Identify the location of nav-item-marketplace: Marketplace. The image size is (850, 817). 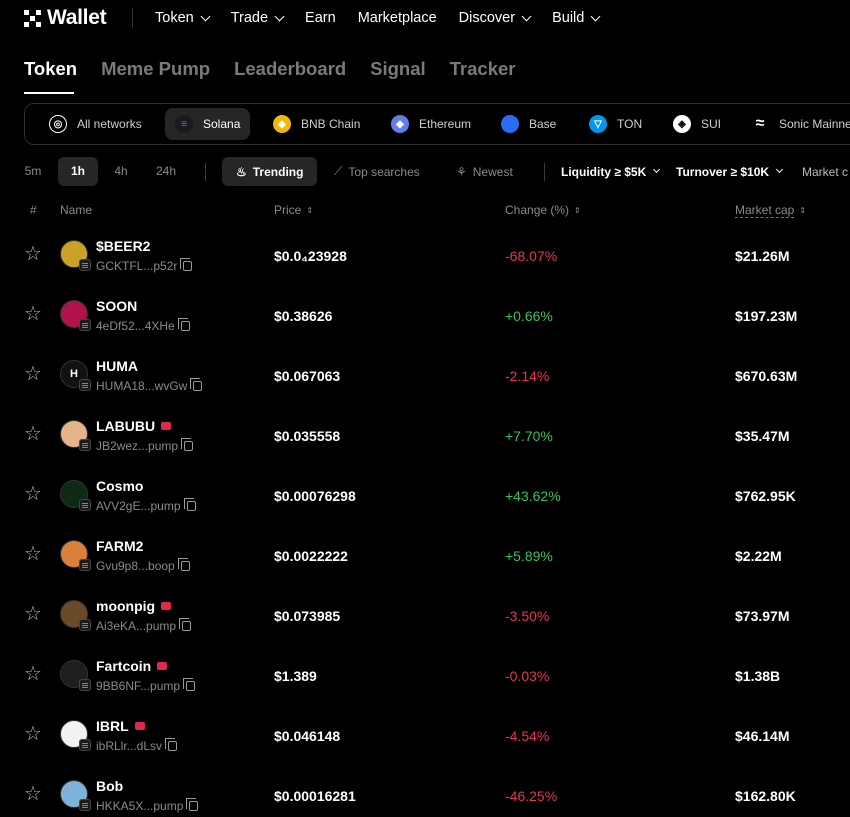
(397, 18).